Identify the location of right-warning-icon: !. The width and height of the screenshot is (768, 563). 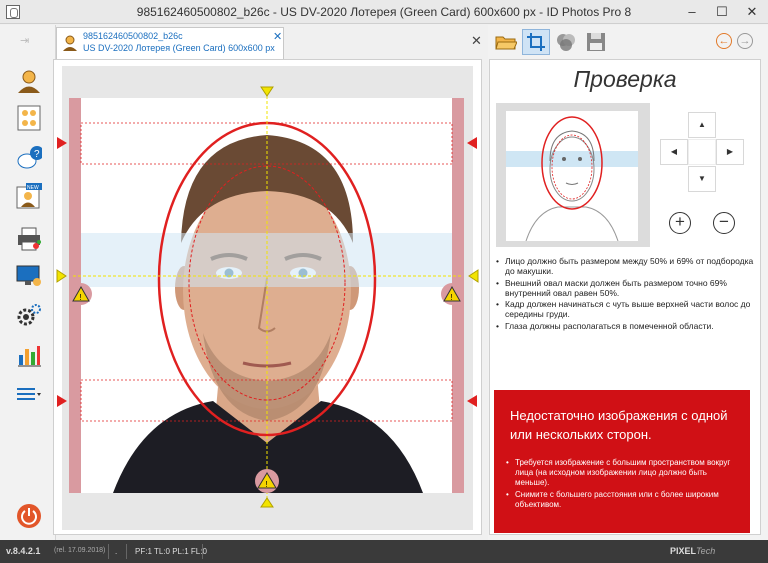
(452, 294).